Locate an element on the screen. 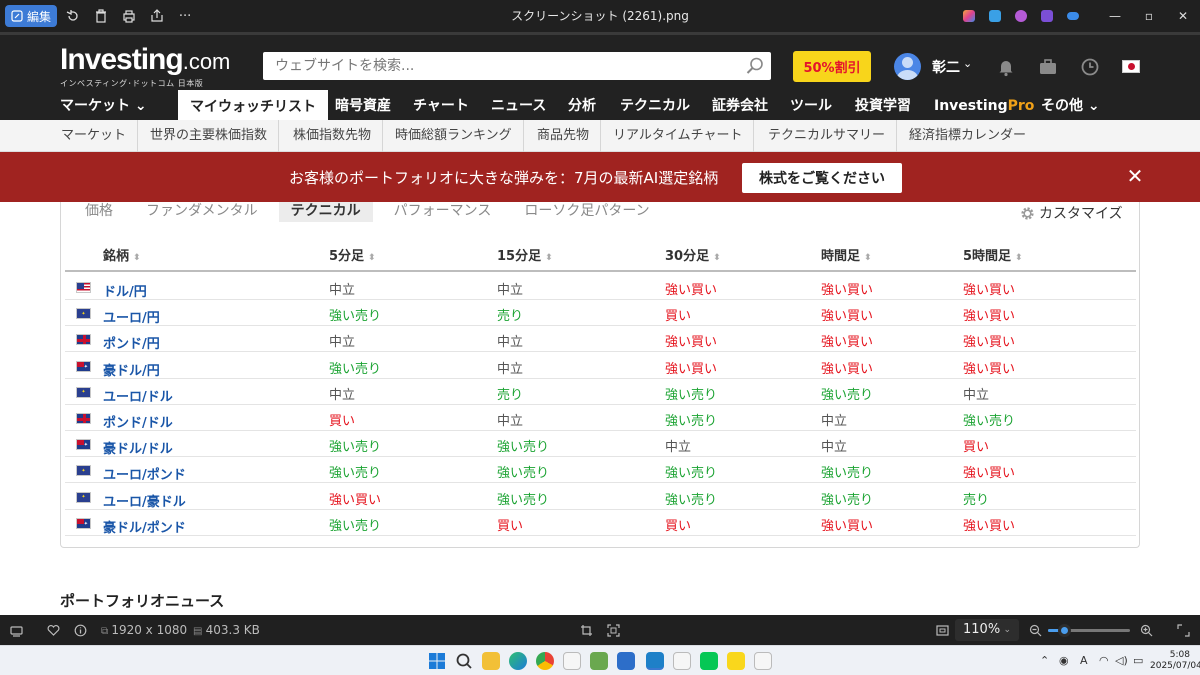  nav-charts: チャート is located at coordinates (441, 106).